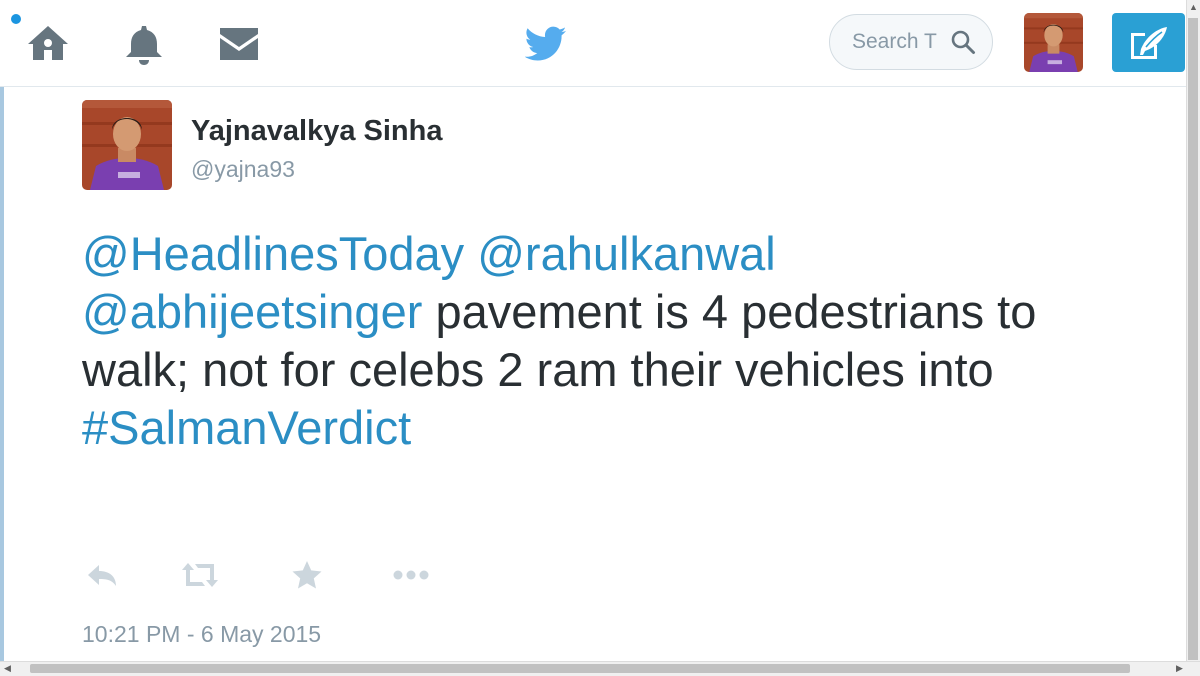 The height and width of the screenshot is (676, 1200). I want to click on account-avatar-image, so click(1053, 42).